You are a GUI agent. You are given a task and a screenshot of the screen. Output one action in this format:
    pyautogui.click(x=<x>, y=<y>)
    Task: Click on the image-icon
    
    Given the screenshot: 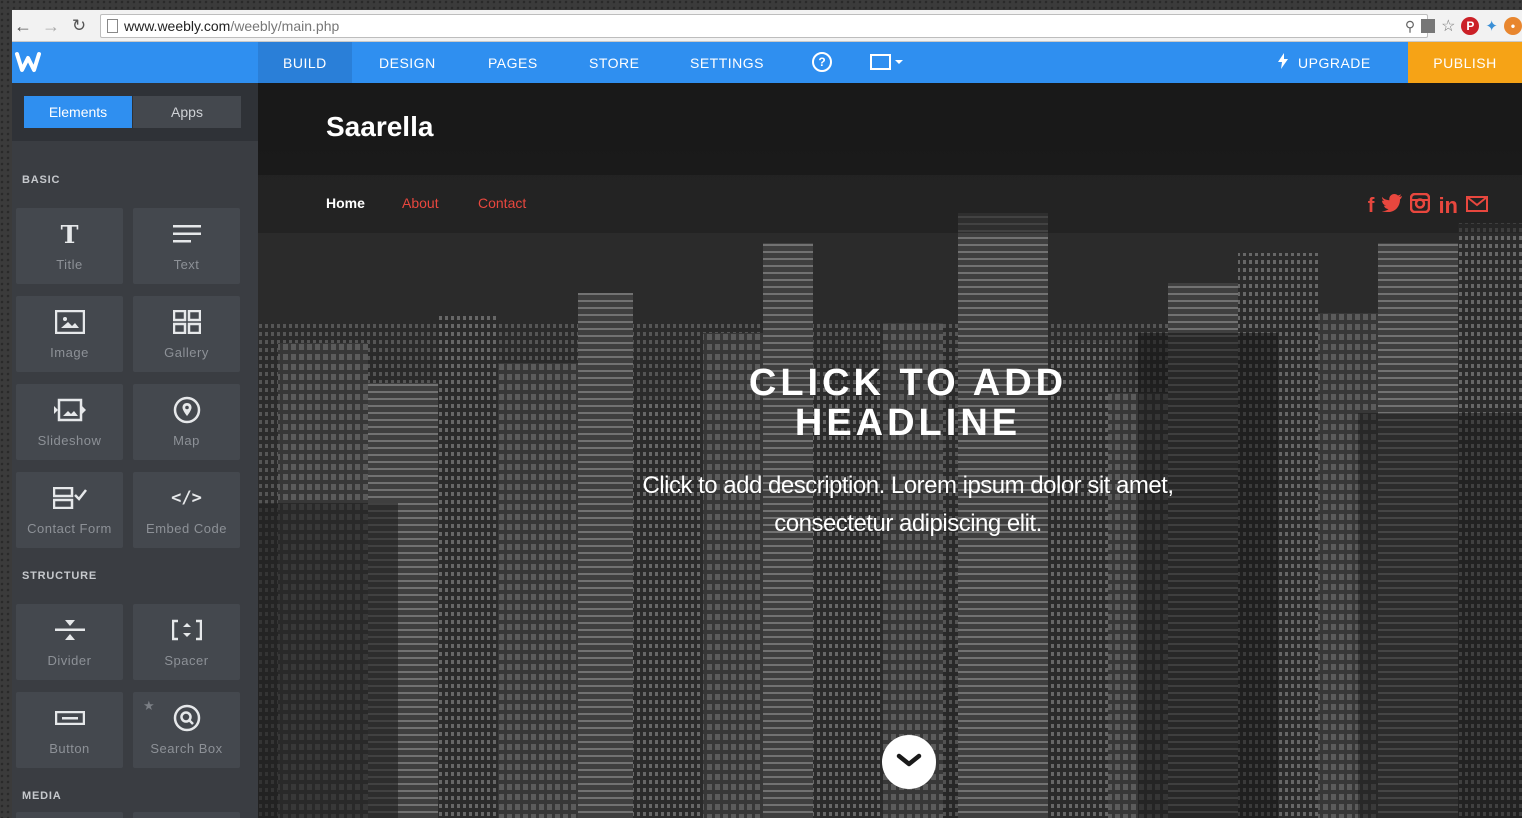 What is the action you would take?
    pyautogui.click(x=69, y=322)
    